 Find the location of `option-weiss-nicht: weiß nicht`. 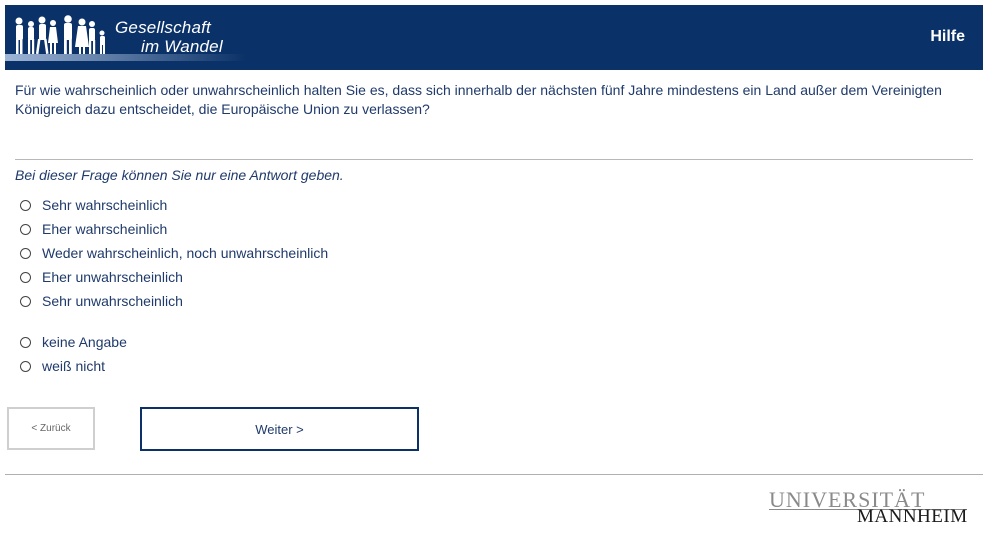

option-weiss-nicht: weiß nicht is located at coordinates (62, 366).